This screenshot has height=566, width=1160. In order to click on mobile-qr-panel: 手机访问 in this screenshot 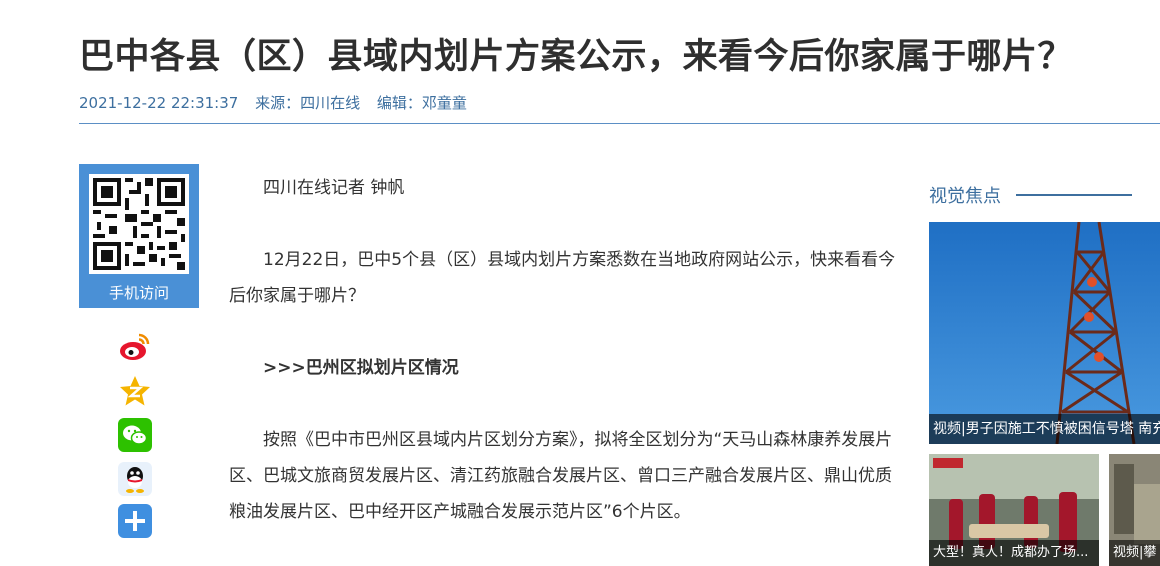, I will do `click(139, 236)`.